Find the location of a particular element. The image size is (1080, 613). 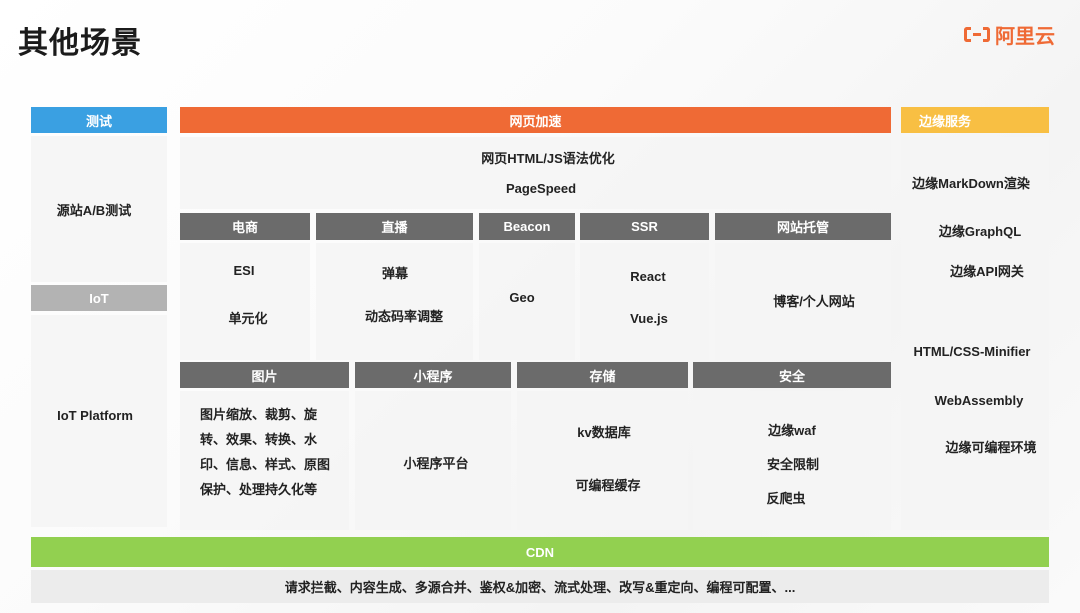

category-item: ESI is located at coordinates (244, 270).